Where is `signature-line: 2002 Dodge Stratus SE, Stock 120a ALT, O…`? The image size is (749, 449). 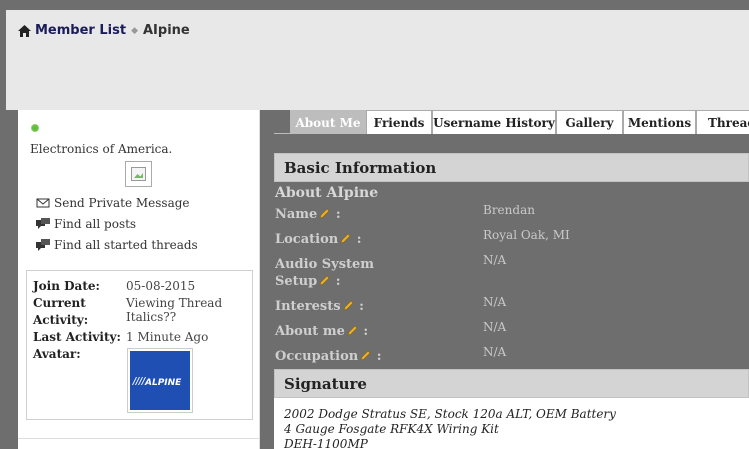
signature-line: 2002 Dodge Stratus SE, Stock 120a ALT, O… is located at coordinates (450, 414).